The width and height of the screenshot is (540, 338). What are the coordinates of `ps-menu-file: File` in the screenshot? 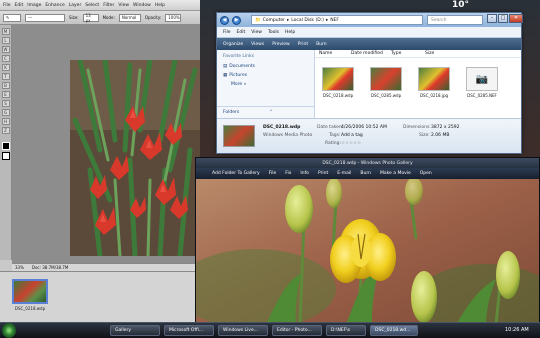 It's located at (7, 5).